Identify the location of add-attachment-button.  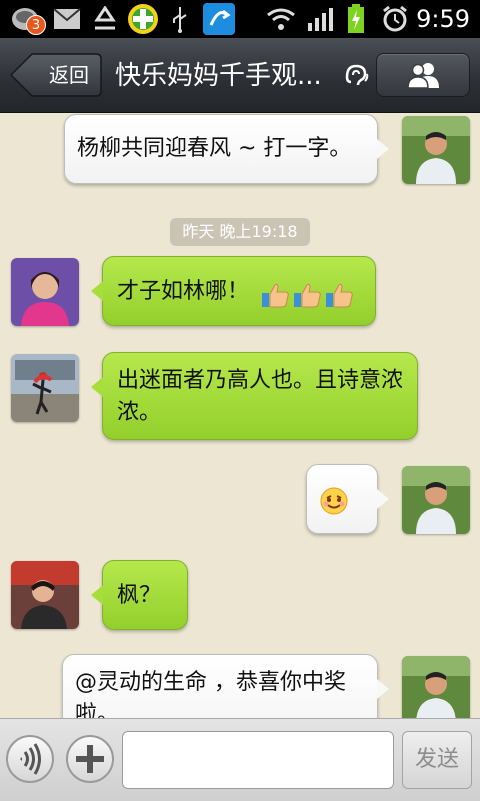
(90, 759).